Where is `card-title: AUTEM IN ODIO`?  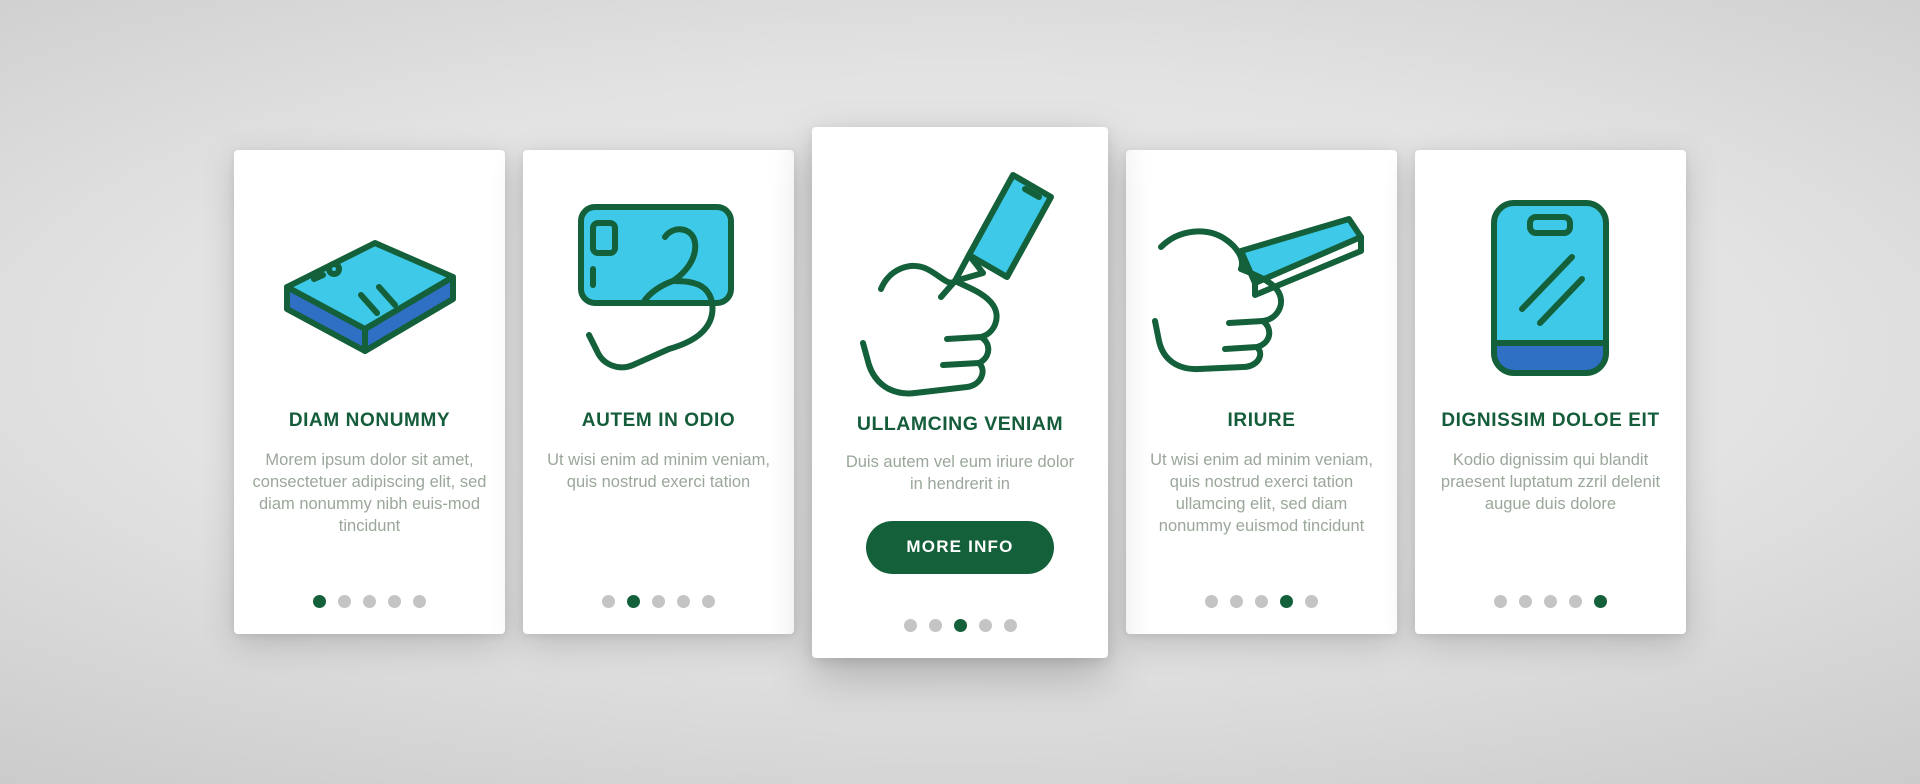 card-title: AUTEM IN ODIO is located at coordinates (658, 420).